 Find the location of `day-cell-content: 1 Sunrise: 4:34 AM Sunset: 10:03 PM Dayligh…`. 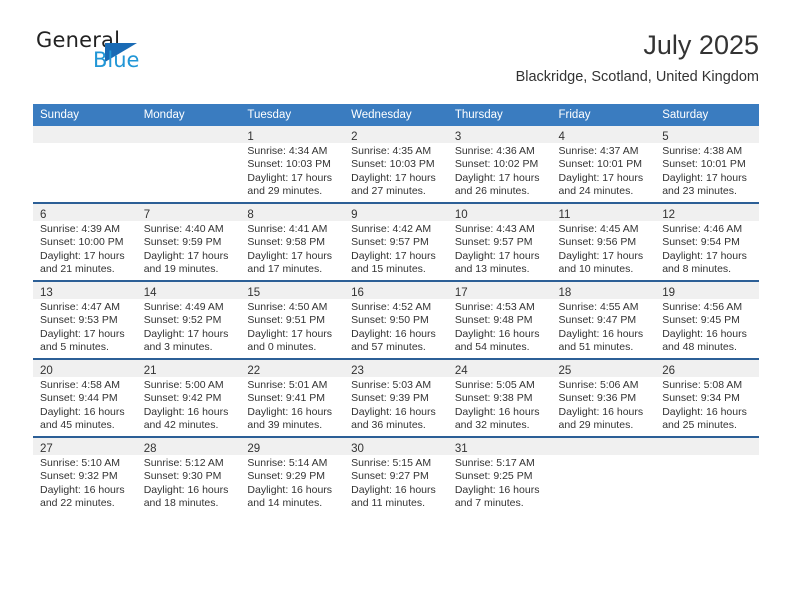

day-cell-content: 1 Sunrise: 4:34 AM Sunset: 10:03 PM Dayligh… is located at coordinates (292, 164).